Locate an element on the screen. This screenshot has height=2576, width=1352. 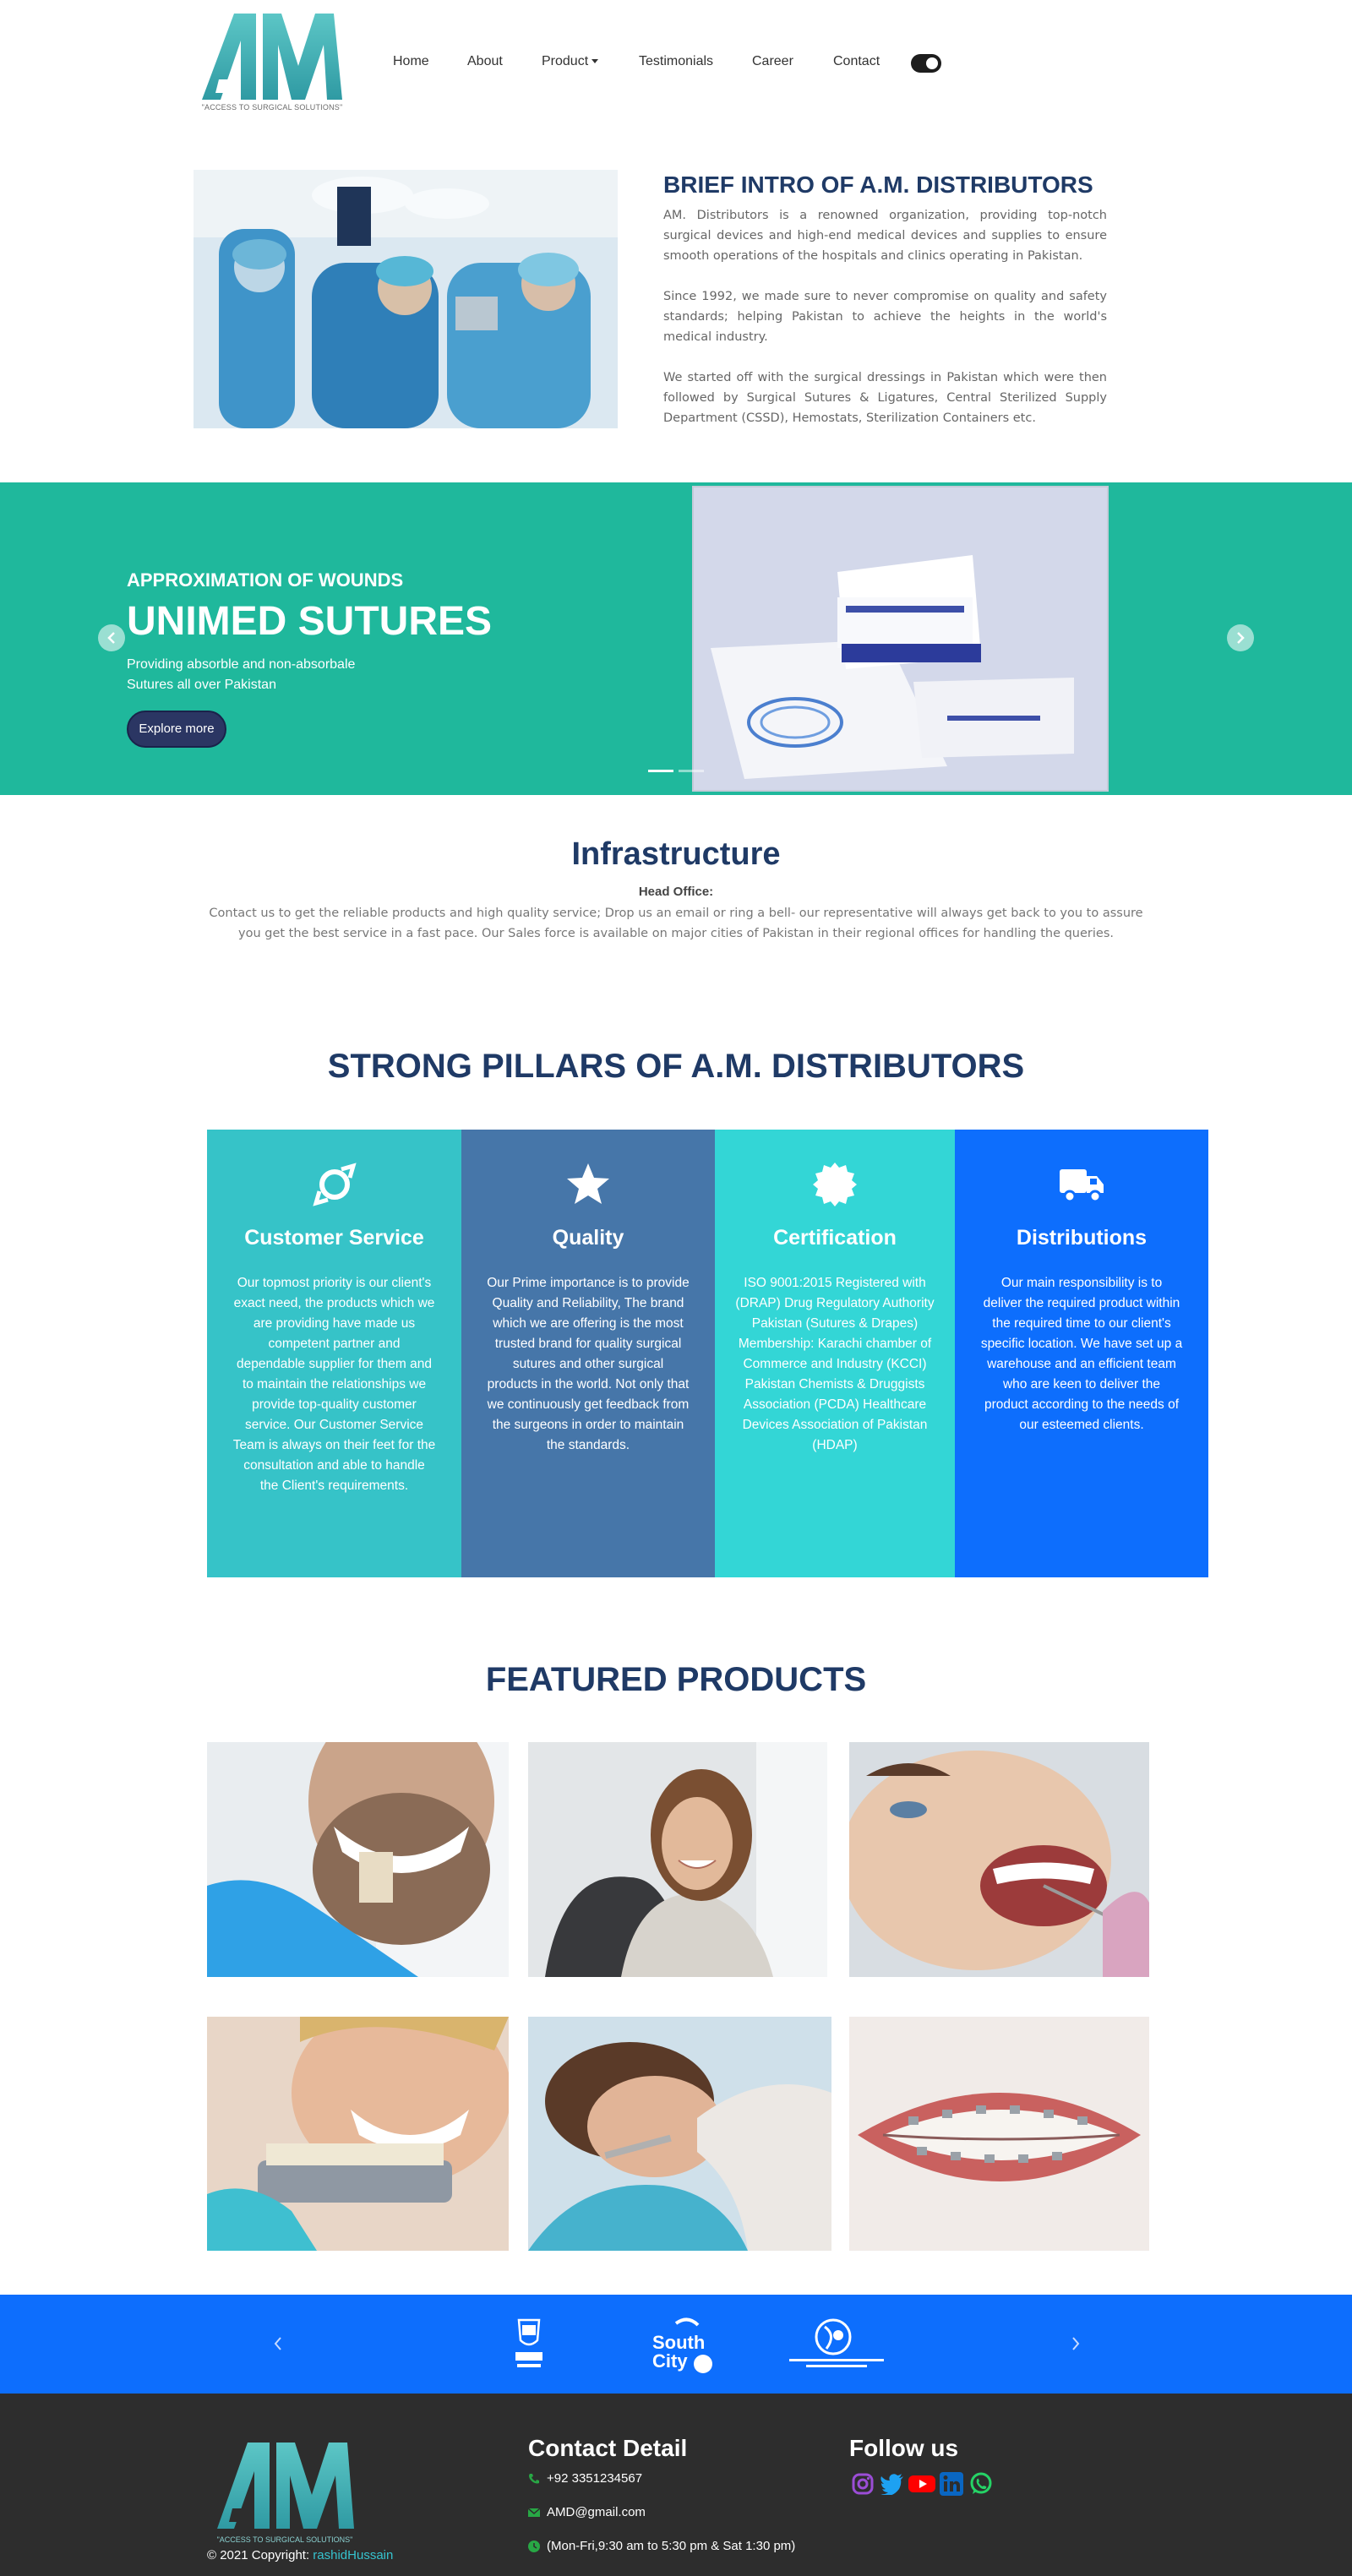
partners-prev-icon is located at coordinates (278, 2343).